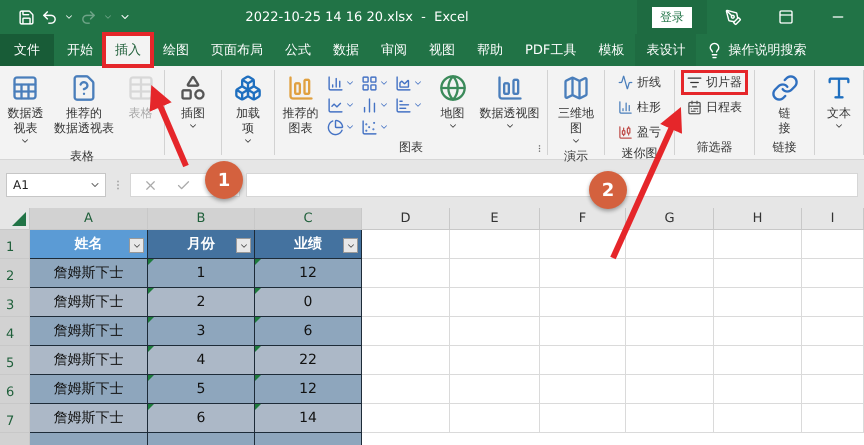 The width and height of the screenshot is (864, 445). Describe the element at coordinates (369, 127) in the screenshot. I see `scatter-chart-icon` at that location.